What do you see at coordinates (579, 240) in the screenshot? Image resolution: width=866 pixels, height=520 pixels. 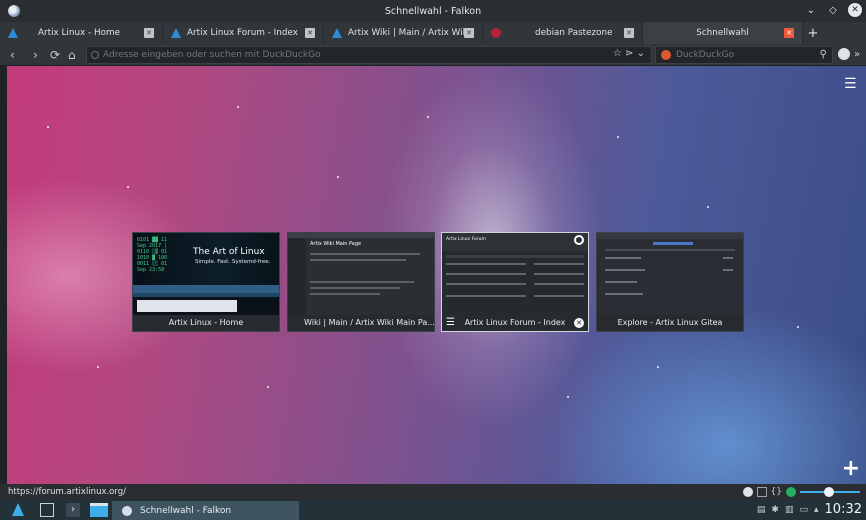 I see `preview-logo` at bounding box center [579, 240].